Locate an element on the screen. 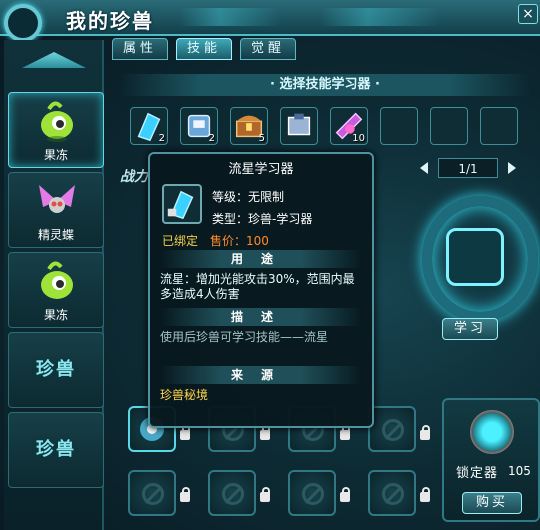 This screenshot has width=540, height=530. pet-slot-3: 果冻 is located at coordinates (56, 290).